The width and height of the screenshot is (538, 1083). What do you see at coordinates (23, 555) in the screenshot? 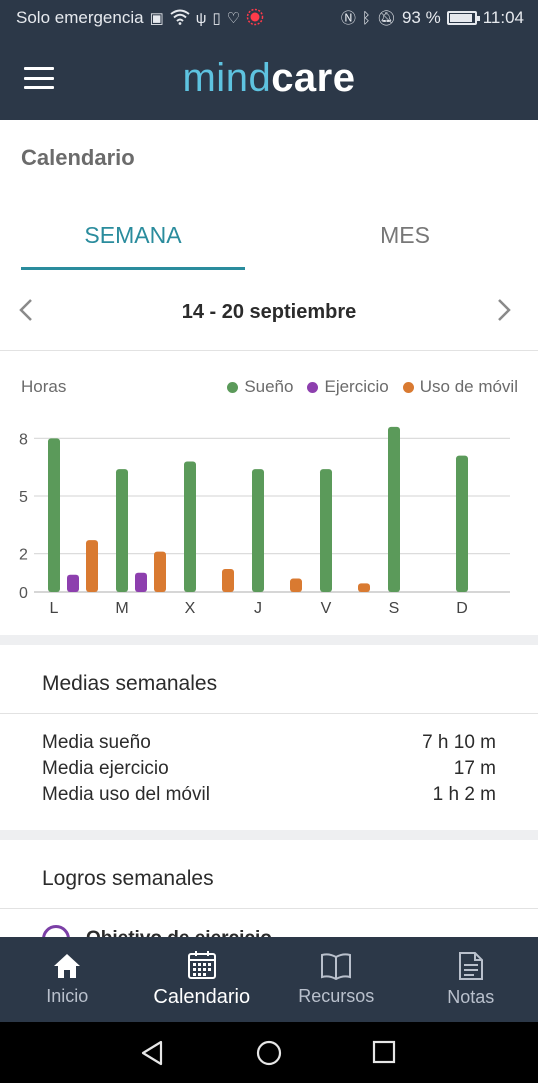
I see `y-tick-label: 2` at bounding box center [23, 555].